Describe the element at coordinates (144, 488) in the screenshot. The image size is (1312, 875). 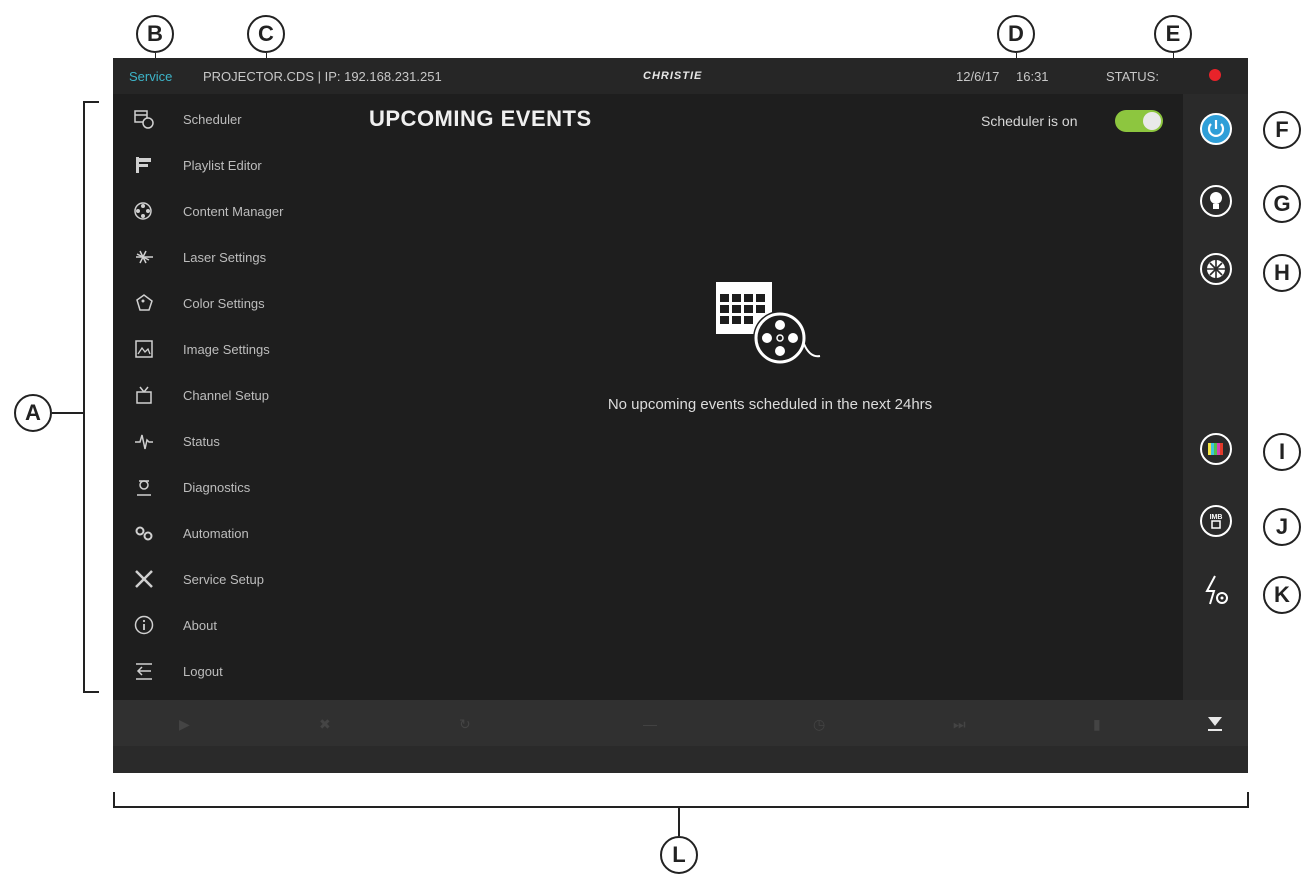
I see `diagnostics-icon` at that location.